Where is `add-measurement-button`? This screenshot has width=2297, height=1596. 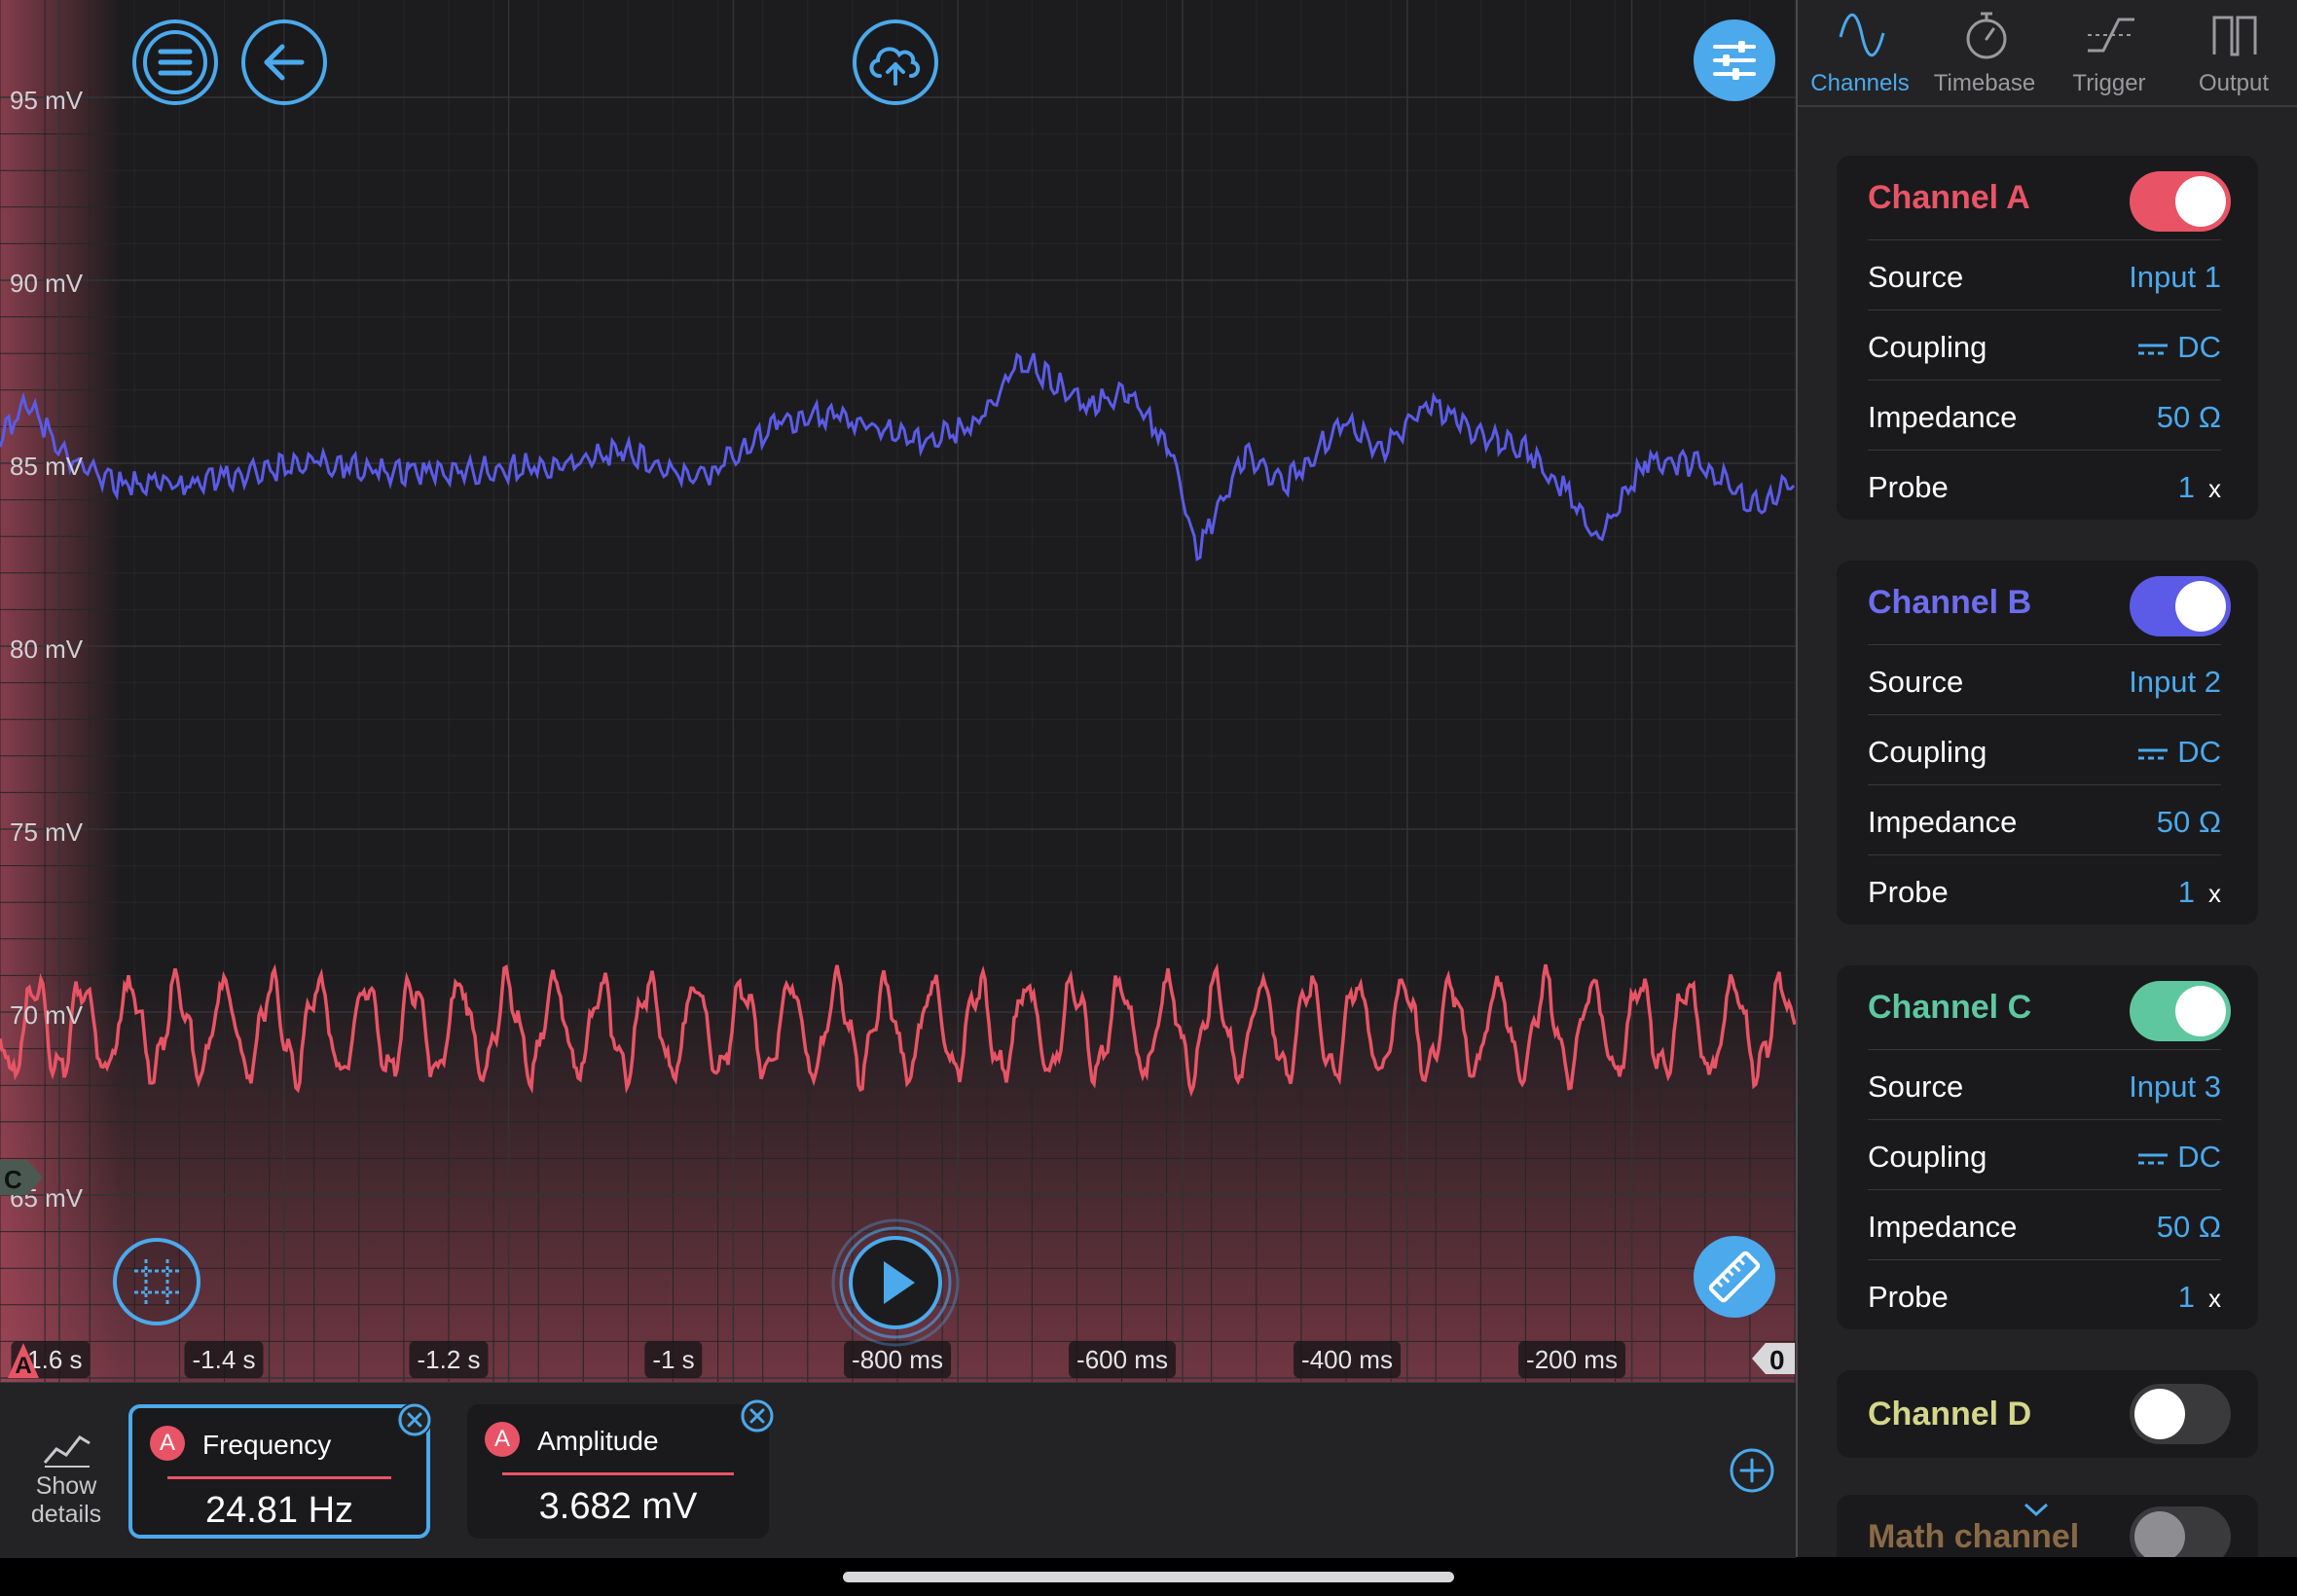 add-measurement-button is located at coordinates (1752, 1470).